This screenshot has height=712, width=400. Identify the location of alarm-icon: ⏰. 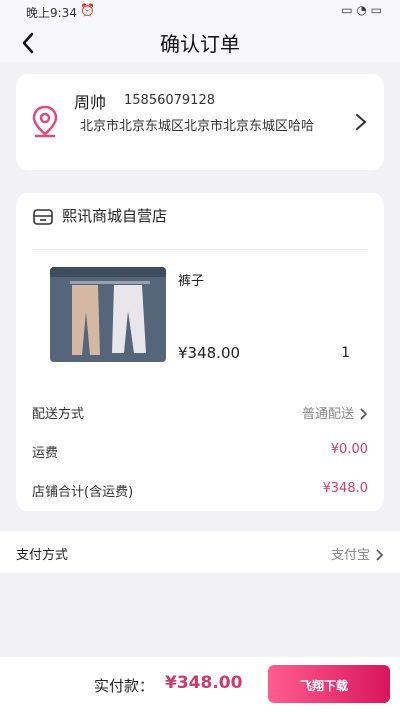
(87, 10).